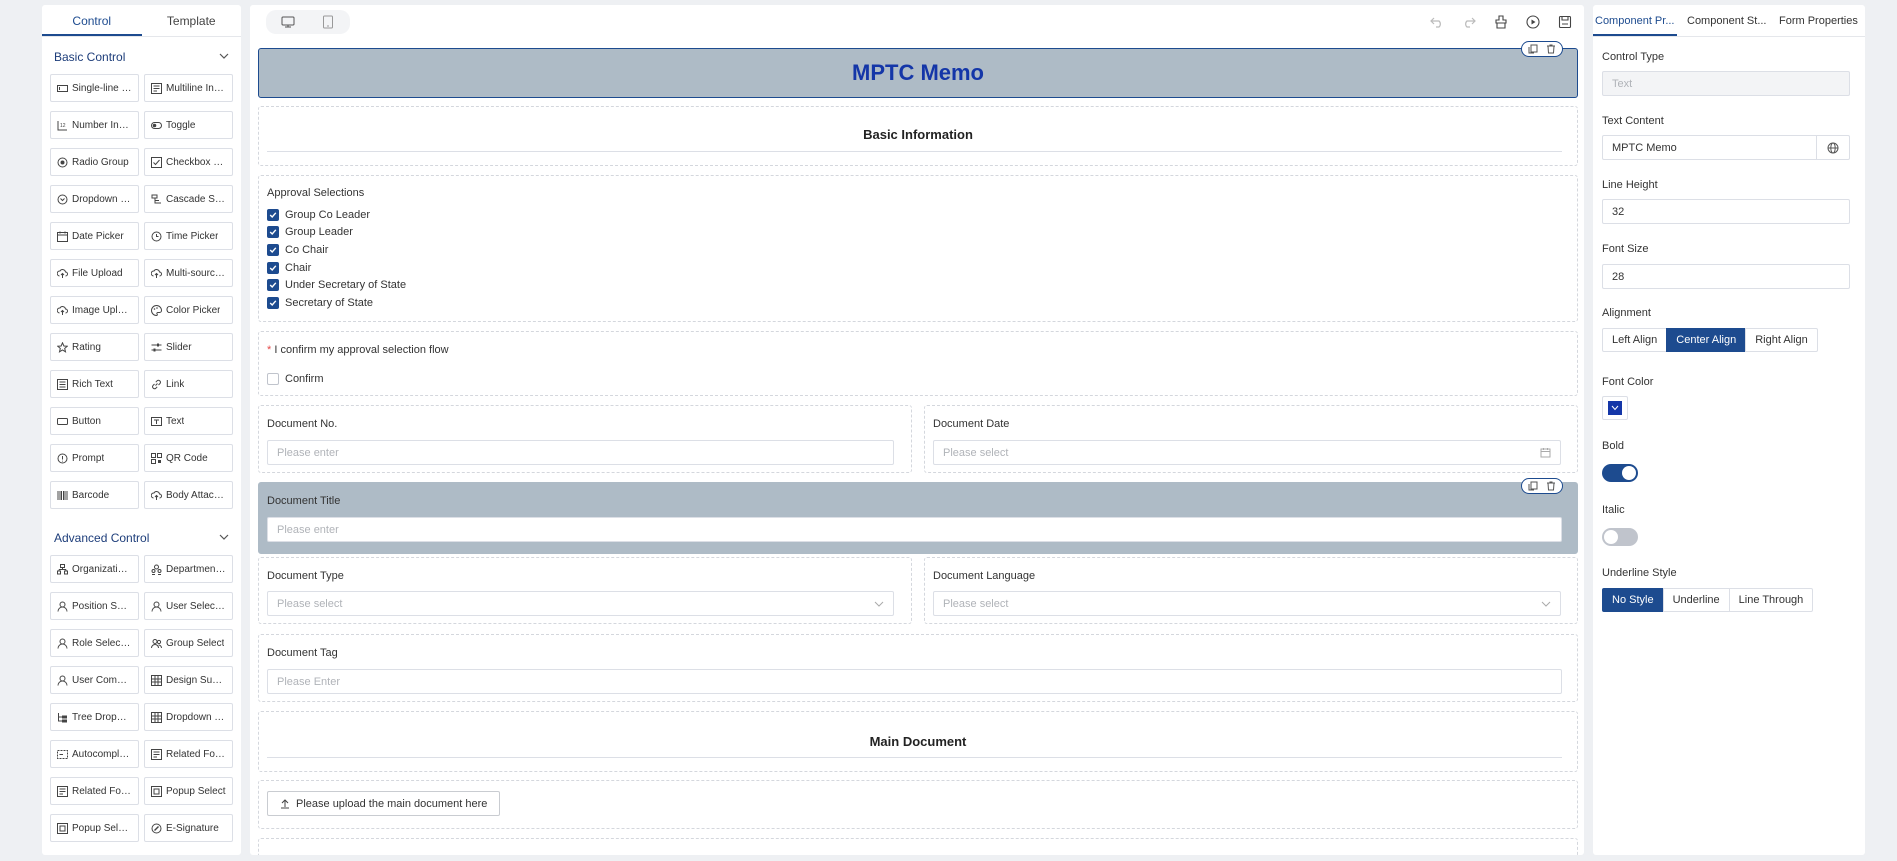 This screenshot has width=1897, height=861. Describe the element at coordinates (580, 603) in the screenshot. I see `document-type-select: Please select` at that location.